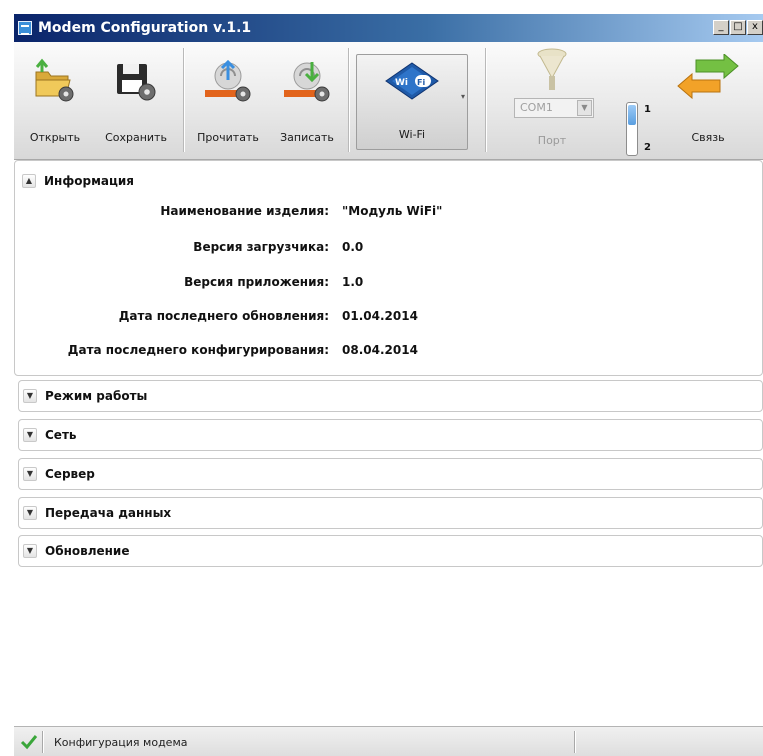 This screenshot has height=756, width=763. What do you see at coordinates (708, 77) in the screenshot?
I see `connection-arrows-icon` at bounding box center [708, 77].